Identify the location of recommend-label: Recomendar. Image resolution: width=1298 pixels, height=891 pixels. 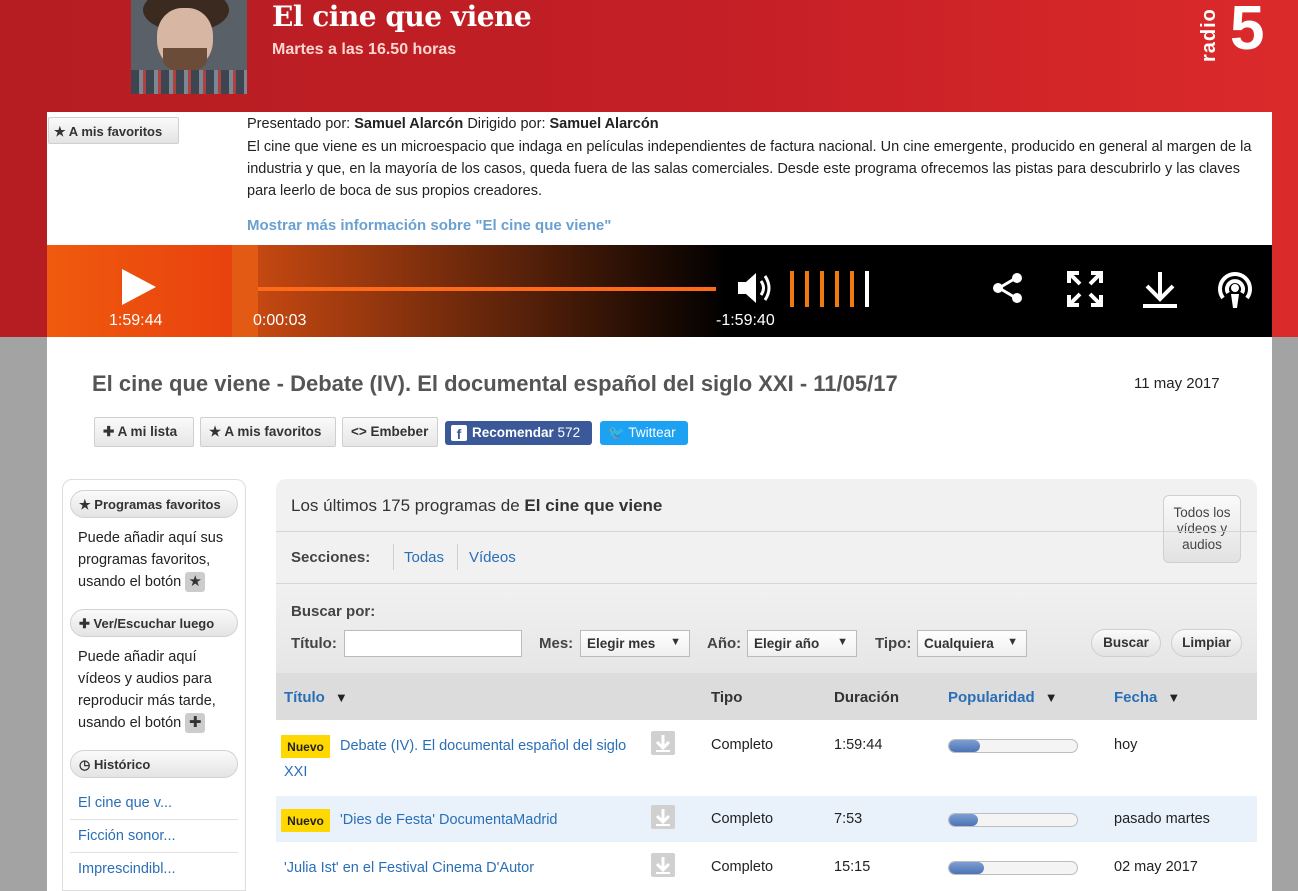
(513, 432).